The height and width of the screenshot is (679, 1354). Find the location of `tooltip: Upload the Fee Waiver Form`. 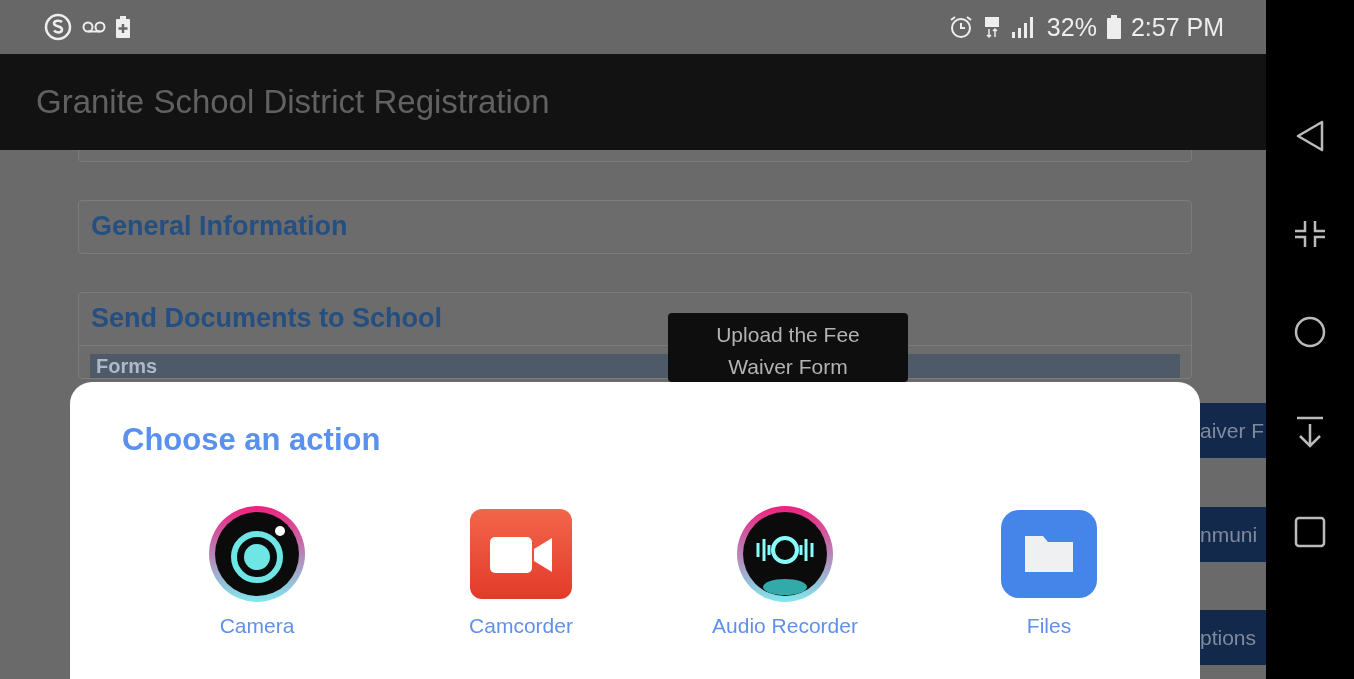

tooltip: Upload the Fee Waiver Form is located at coordinates (788, 347).